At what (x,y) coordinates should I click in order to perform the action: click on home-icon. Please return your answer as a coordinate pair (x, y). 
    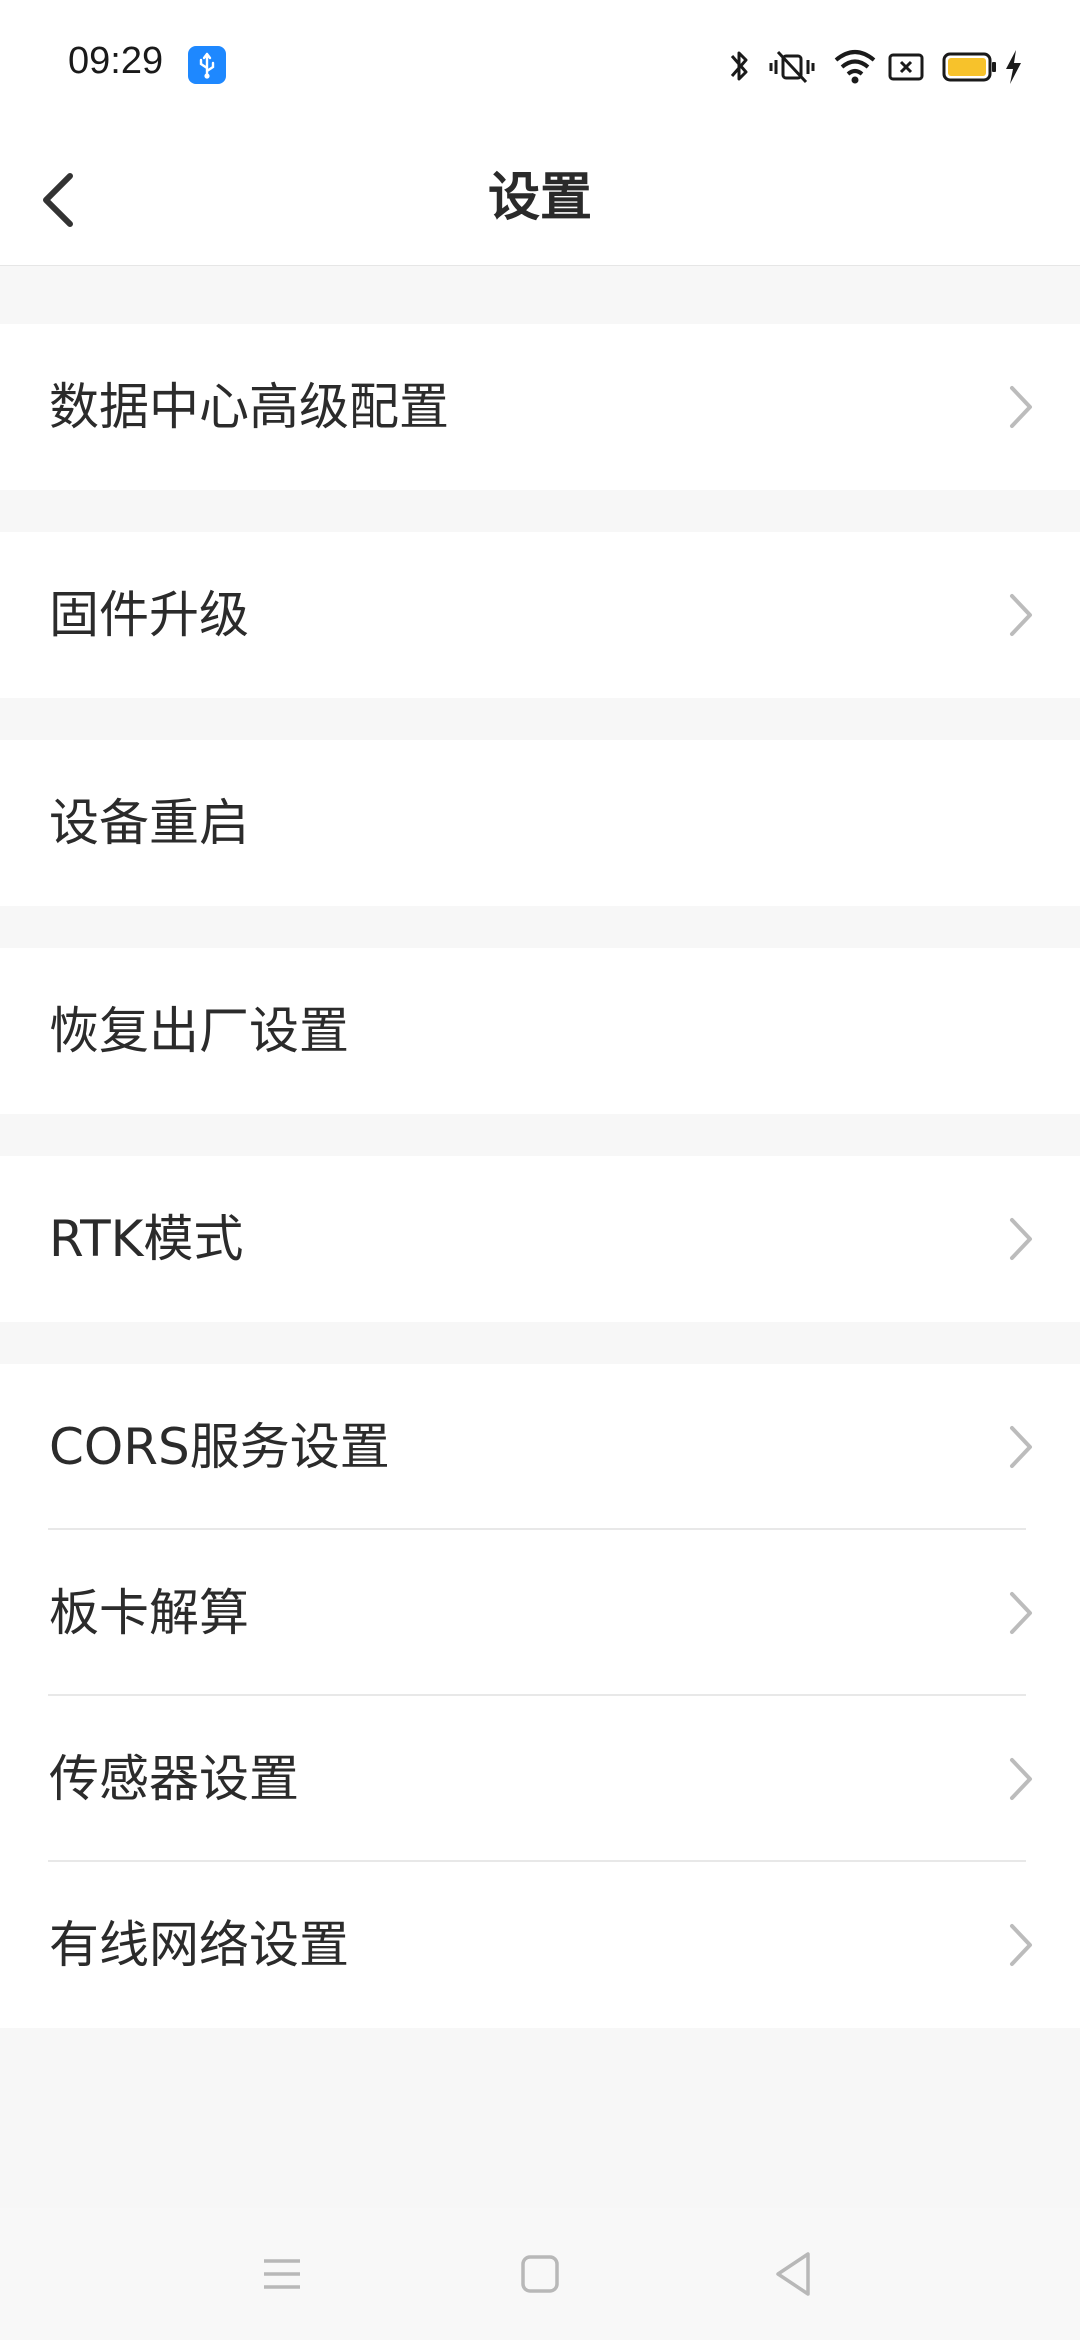
    Looking at the image, I should click on (540, 2276).